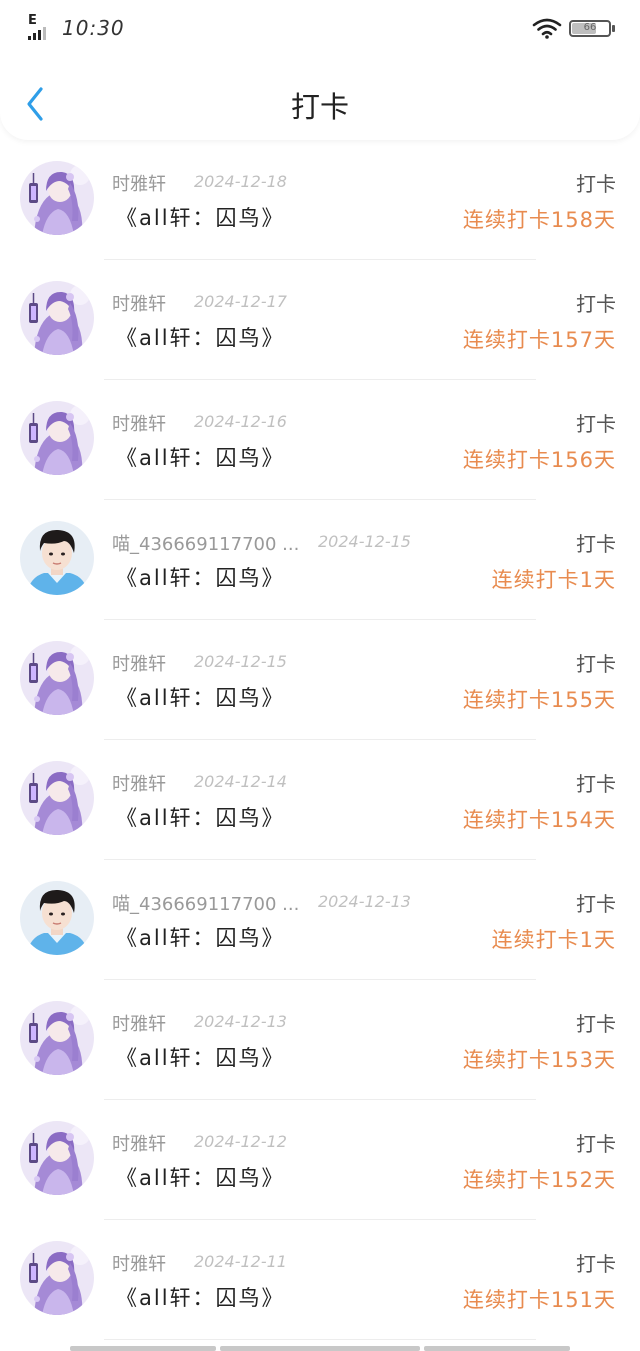  Describe the element at coordinates (539, 1180) in the screenshot. I see `streak-label: 连续打卡152天` at that location.